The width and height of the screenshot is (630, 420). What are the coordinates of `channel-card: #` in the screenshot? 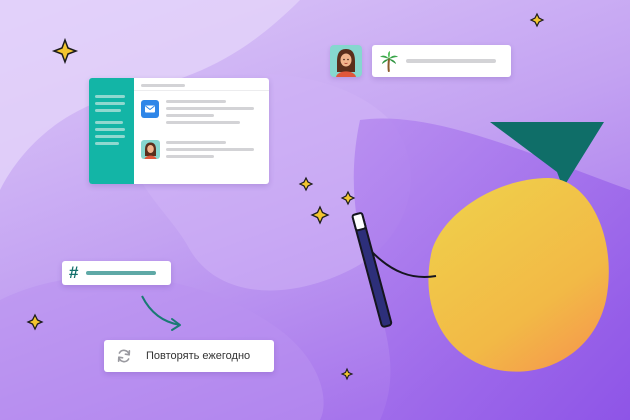 It's located at (116, 273).